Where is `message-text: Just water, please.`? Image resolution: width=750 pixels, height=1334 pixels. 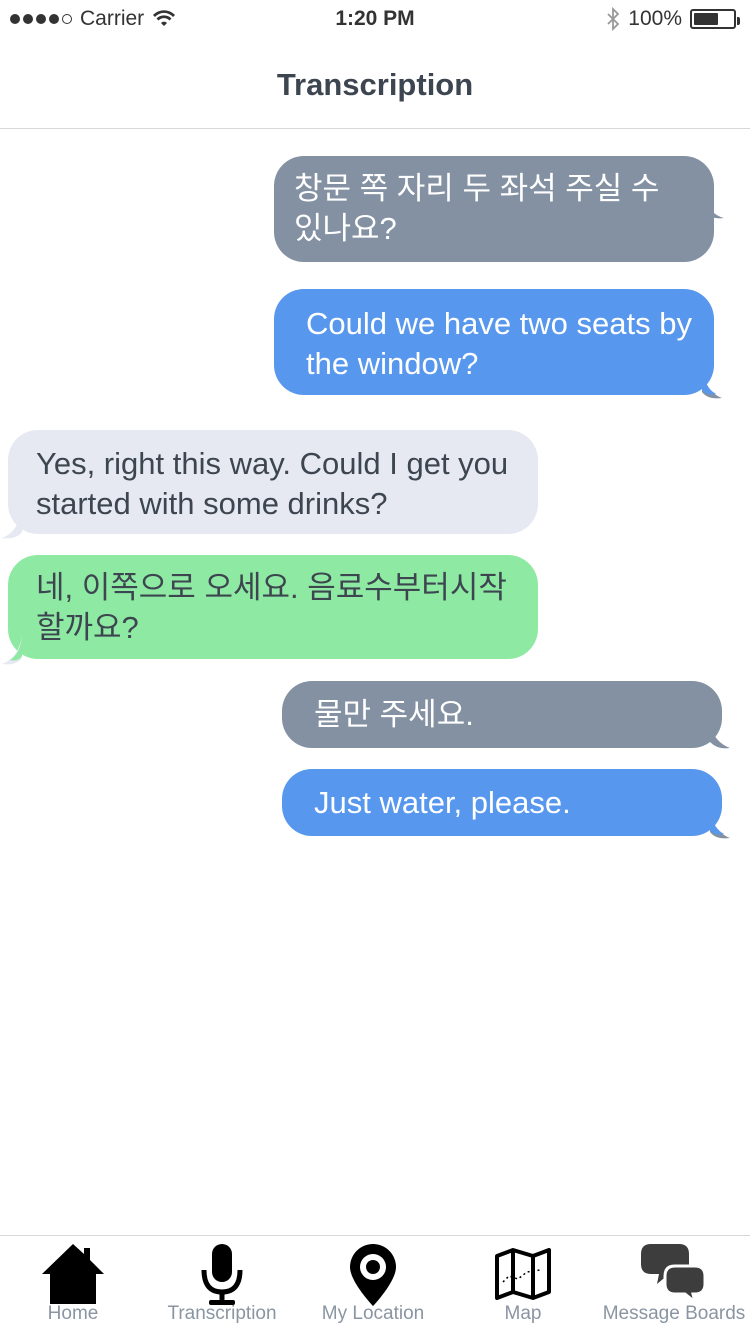
message-text: Just water, please. is located at coordinates (442, 802).